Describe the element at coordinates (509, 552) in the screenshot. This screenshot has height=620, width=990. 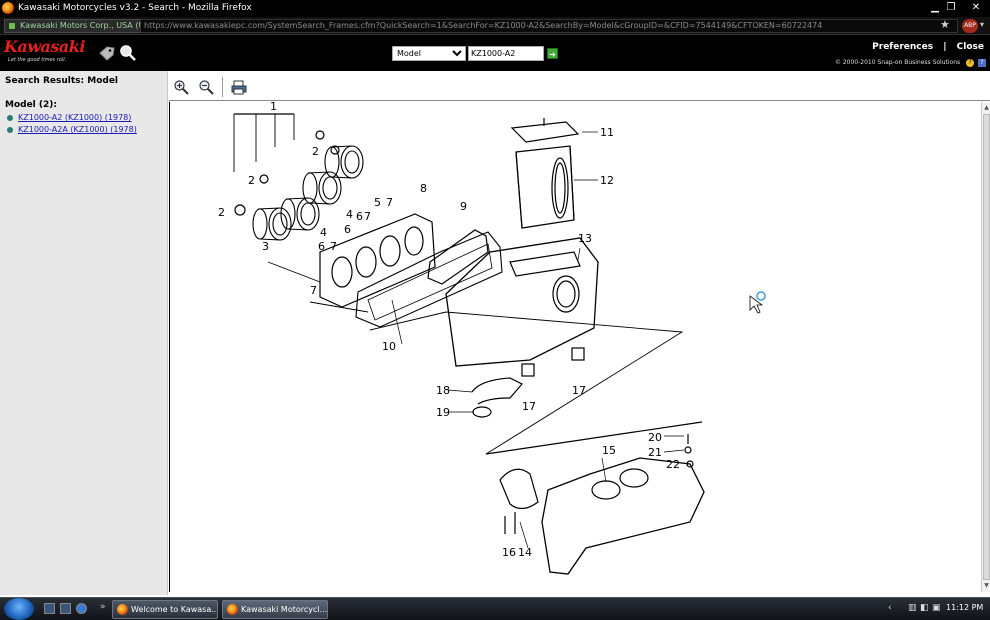
I see `callout-16: 16` at that location.